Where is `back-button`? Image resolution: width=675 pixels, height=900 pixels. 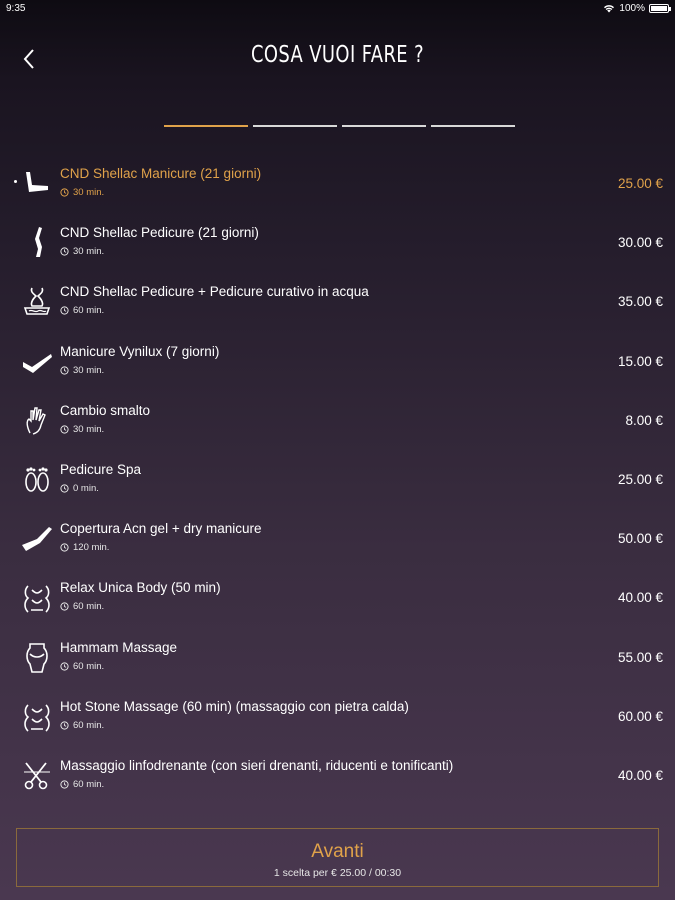 back-button is located at coordinates (31, 59).